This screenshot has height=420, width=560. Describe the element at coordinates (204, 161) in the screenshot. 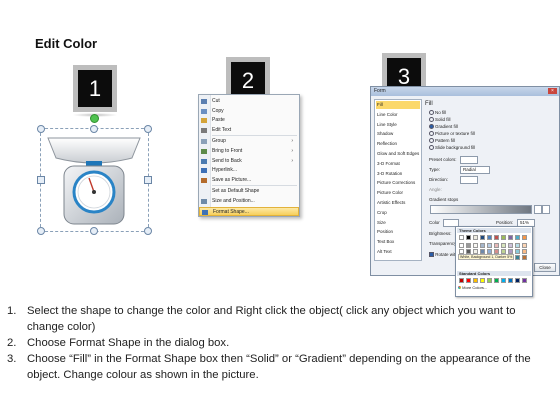

I see `send-back-icon` at that location.